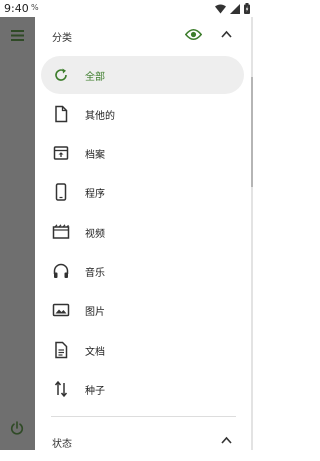  What do you see at coordinates (62, 38) in the screenshot?
I see `categories-title: 分类` at bounding box center [62, 38].